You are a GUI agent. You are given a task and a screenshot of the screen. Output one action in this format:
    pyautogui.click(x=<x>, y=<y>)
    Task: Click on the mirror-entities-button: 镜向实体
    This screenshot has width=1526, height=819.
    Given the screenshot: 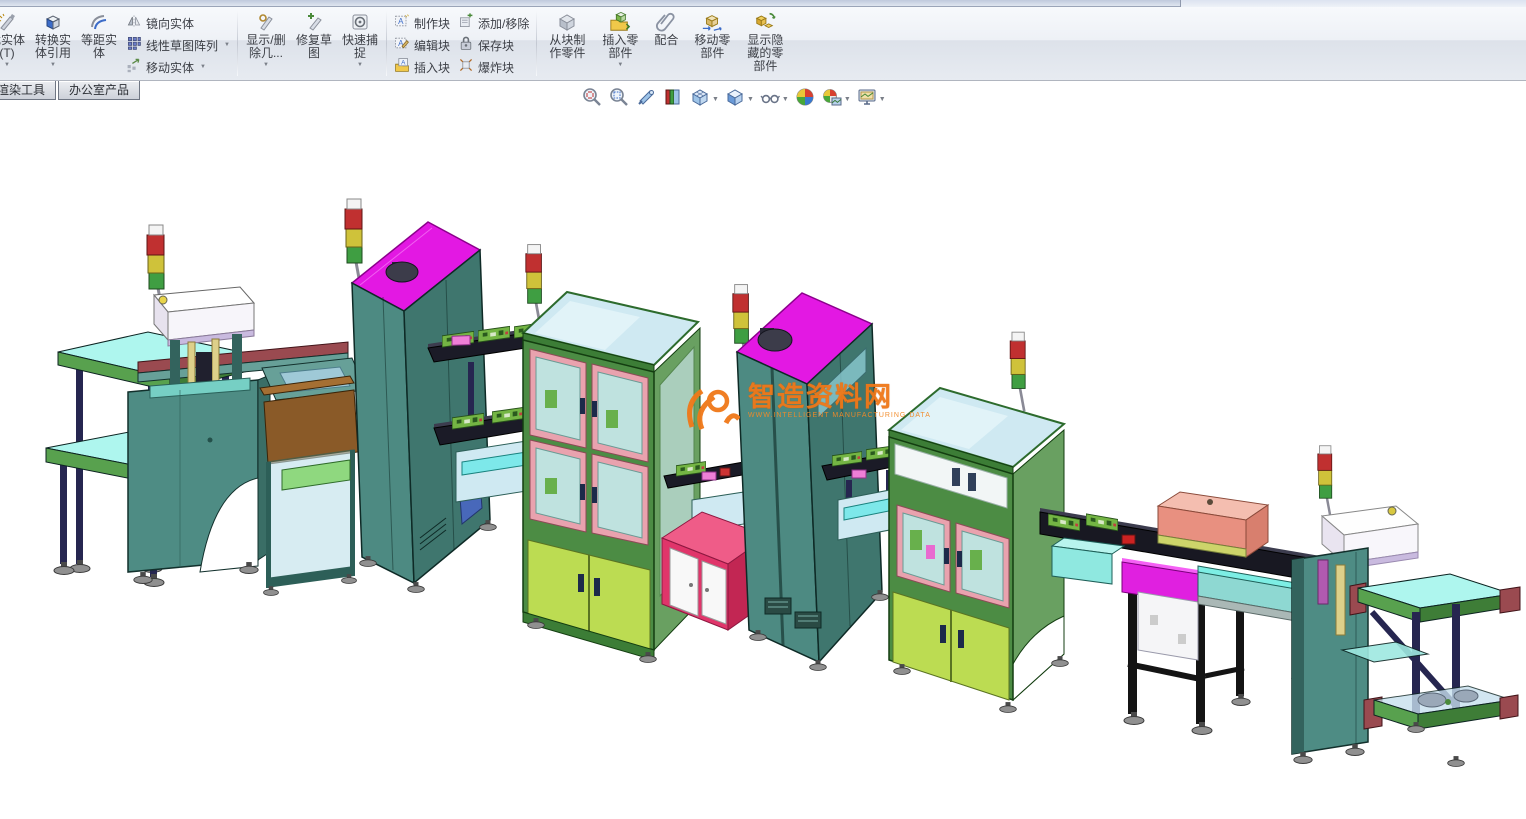 What is the action you would take?
    pyautogui.click(x=178, y=23)
    